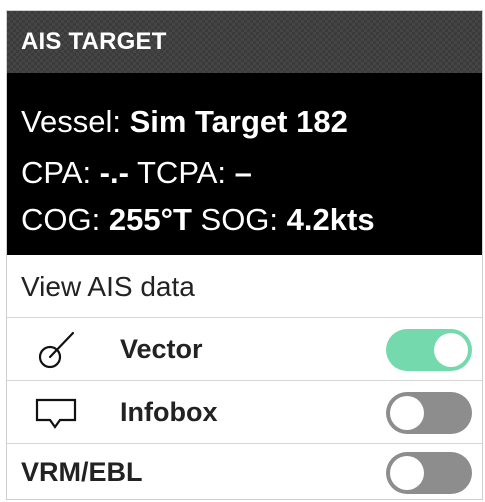 This screenshot has height=502, width=485. What do you see at coordinates (114, 172) in the screenshot?
I see `cpa-value: -.-` at bounding box center [114, 172].